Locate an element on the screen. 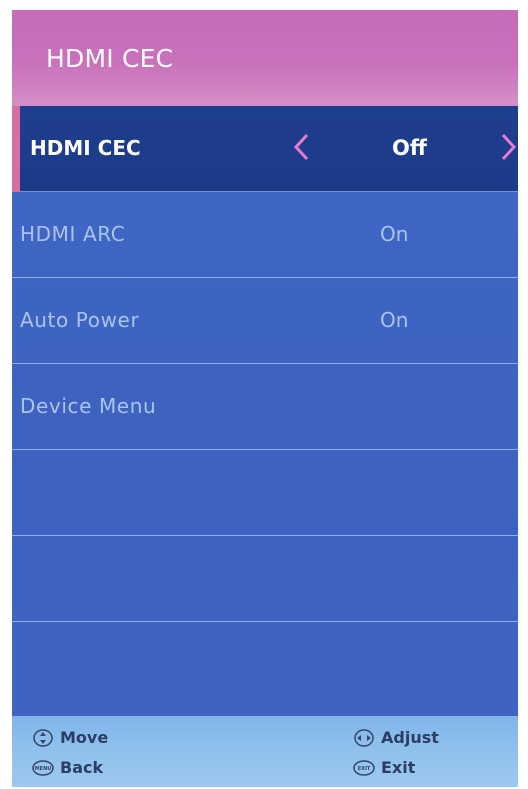  hint-back-label: Back is located at coordinates (82, 767).